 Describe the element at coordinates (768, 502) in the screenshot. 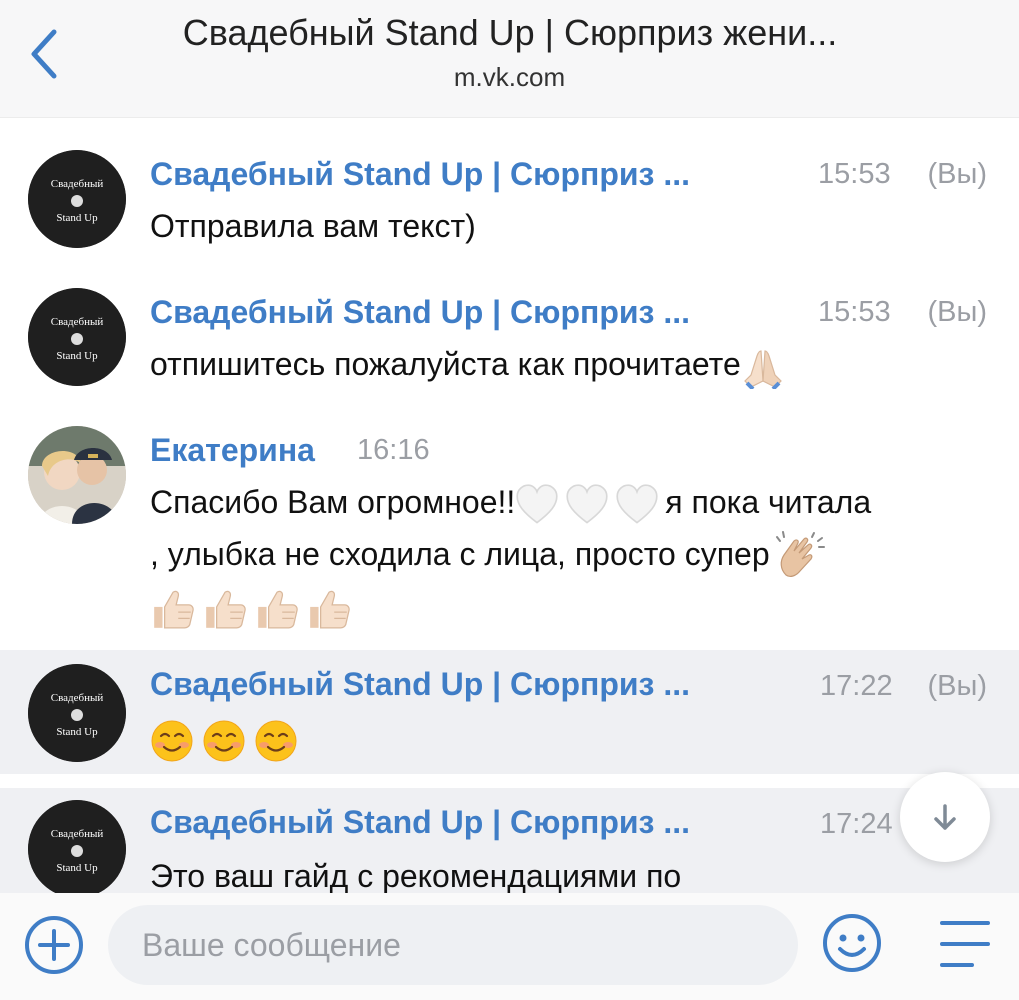

I see `message-text: я пока читала` at that location.